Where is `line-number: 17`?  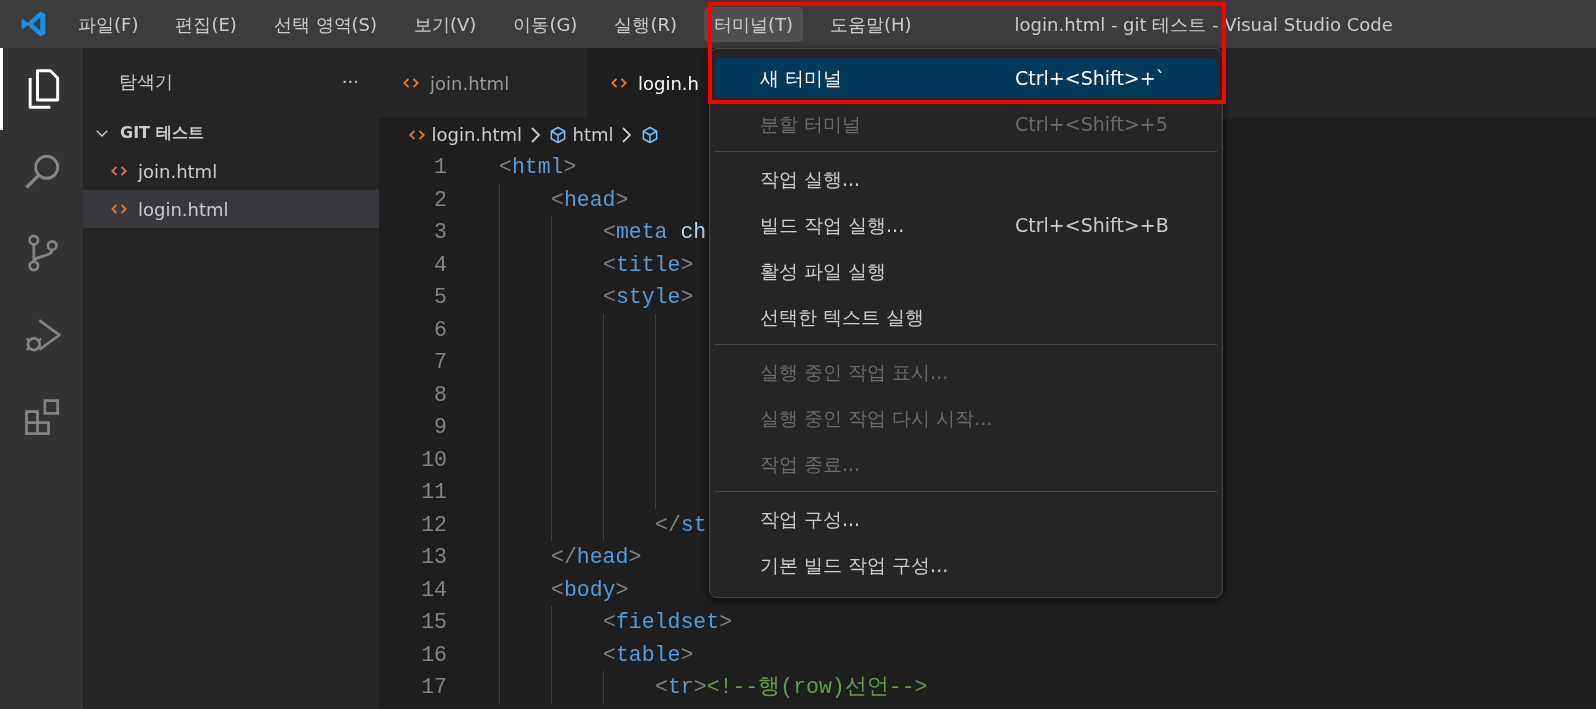 line-number: 17 is located at coordinates (433, 688).